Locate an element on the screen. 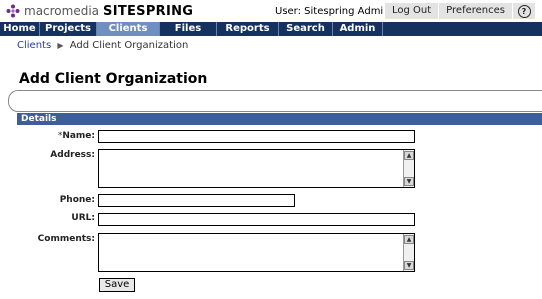 The width and height of the screenshot is (542, 299). breadcrumb-current: Add Client Organization is located at coordinates (129, 45).